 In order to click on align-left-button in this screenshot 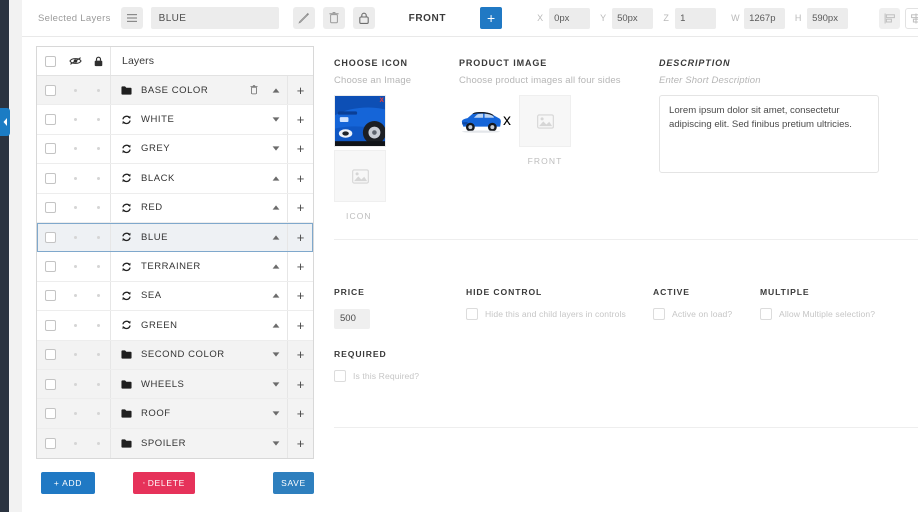, I will do `click(890, 18)`.